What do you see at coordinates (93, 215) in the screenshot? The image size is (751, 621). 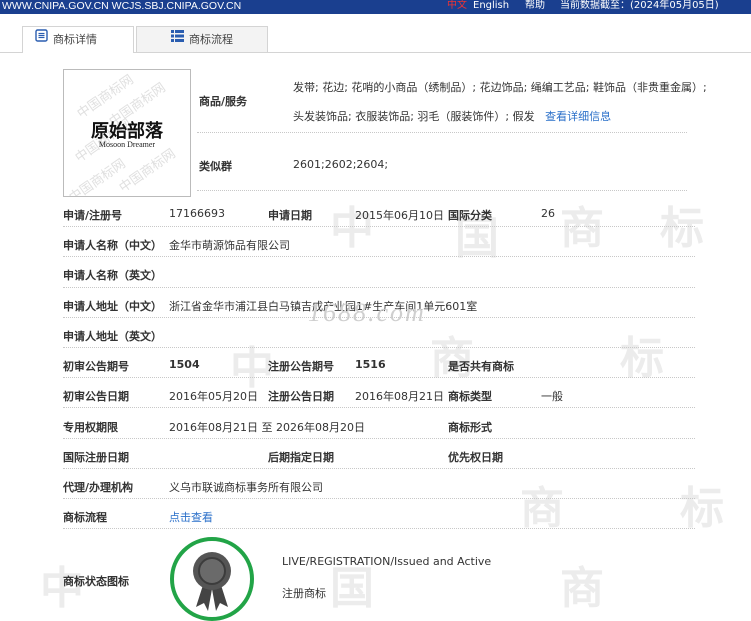 I see `reg-no-label: 申请/注册号` at bounding box center [93, 215].